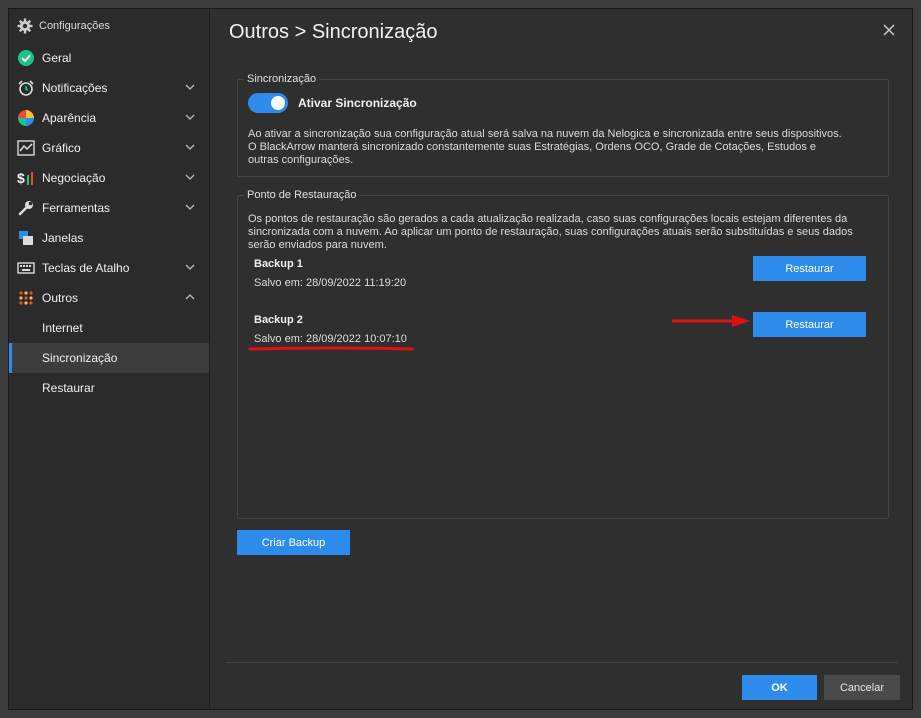  What do you see at coordinates (61, 148) in the screenshot?
I see `sidebar-item-label: Gráfico` at bounding box center [61, 148].